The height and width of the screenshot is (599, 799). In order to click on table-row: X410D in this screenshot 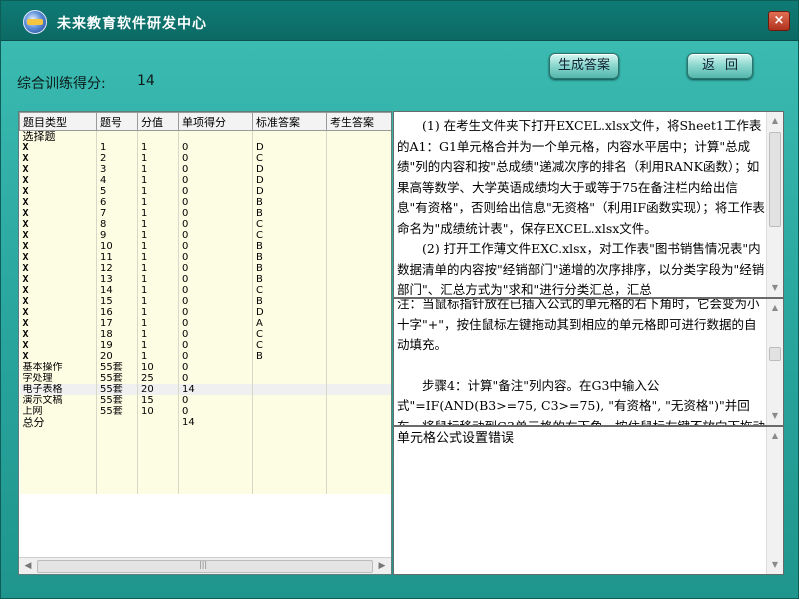, I will do `click(205, 180)`.